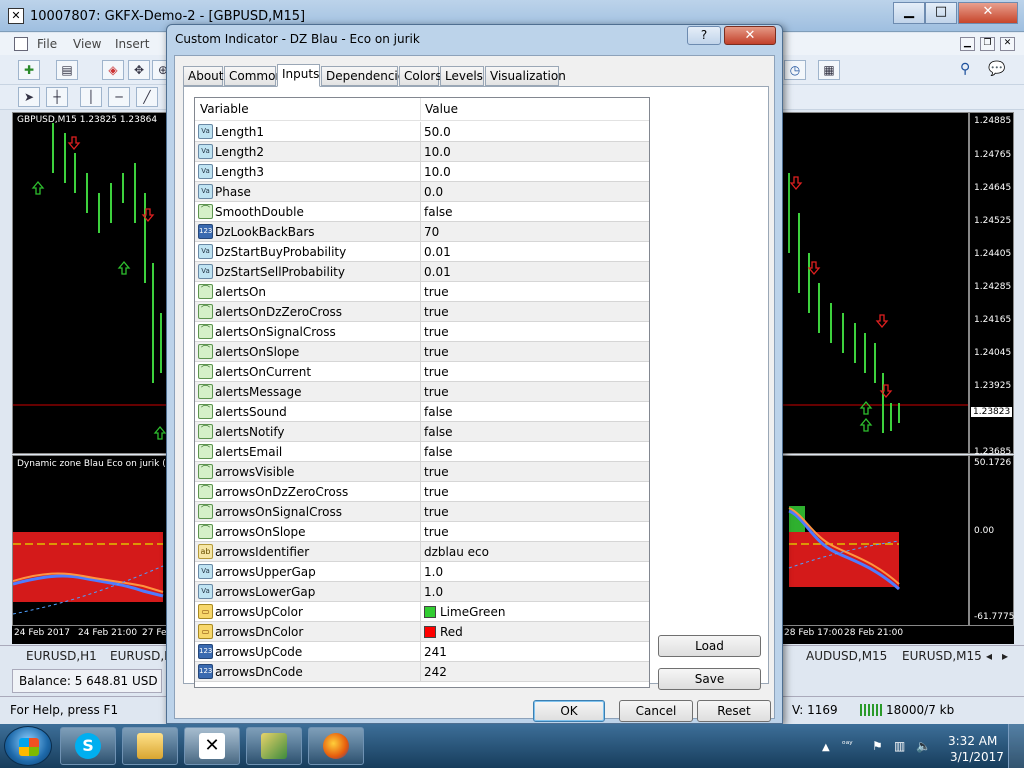 The image size is (1024, 768). Describe the element at coordinates (29, 97) in the screenshot. I see `cursor-icon: ➤` at that location.